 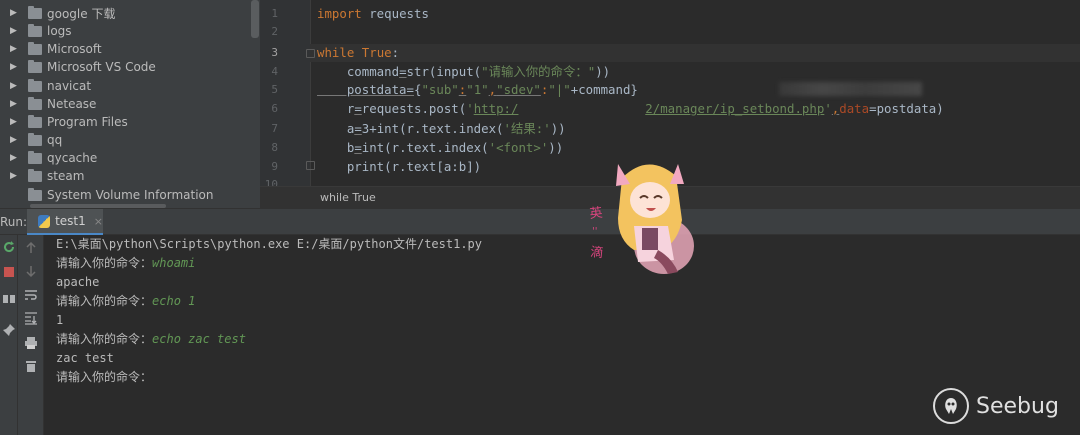 What do you see at coordinates (125, 158) in the screenshot?
I see `tree-item-qycache: ▶ qycache` at bounding box center [125, 158].